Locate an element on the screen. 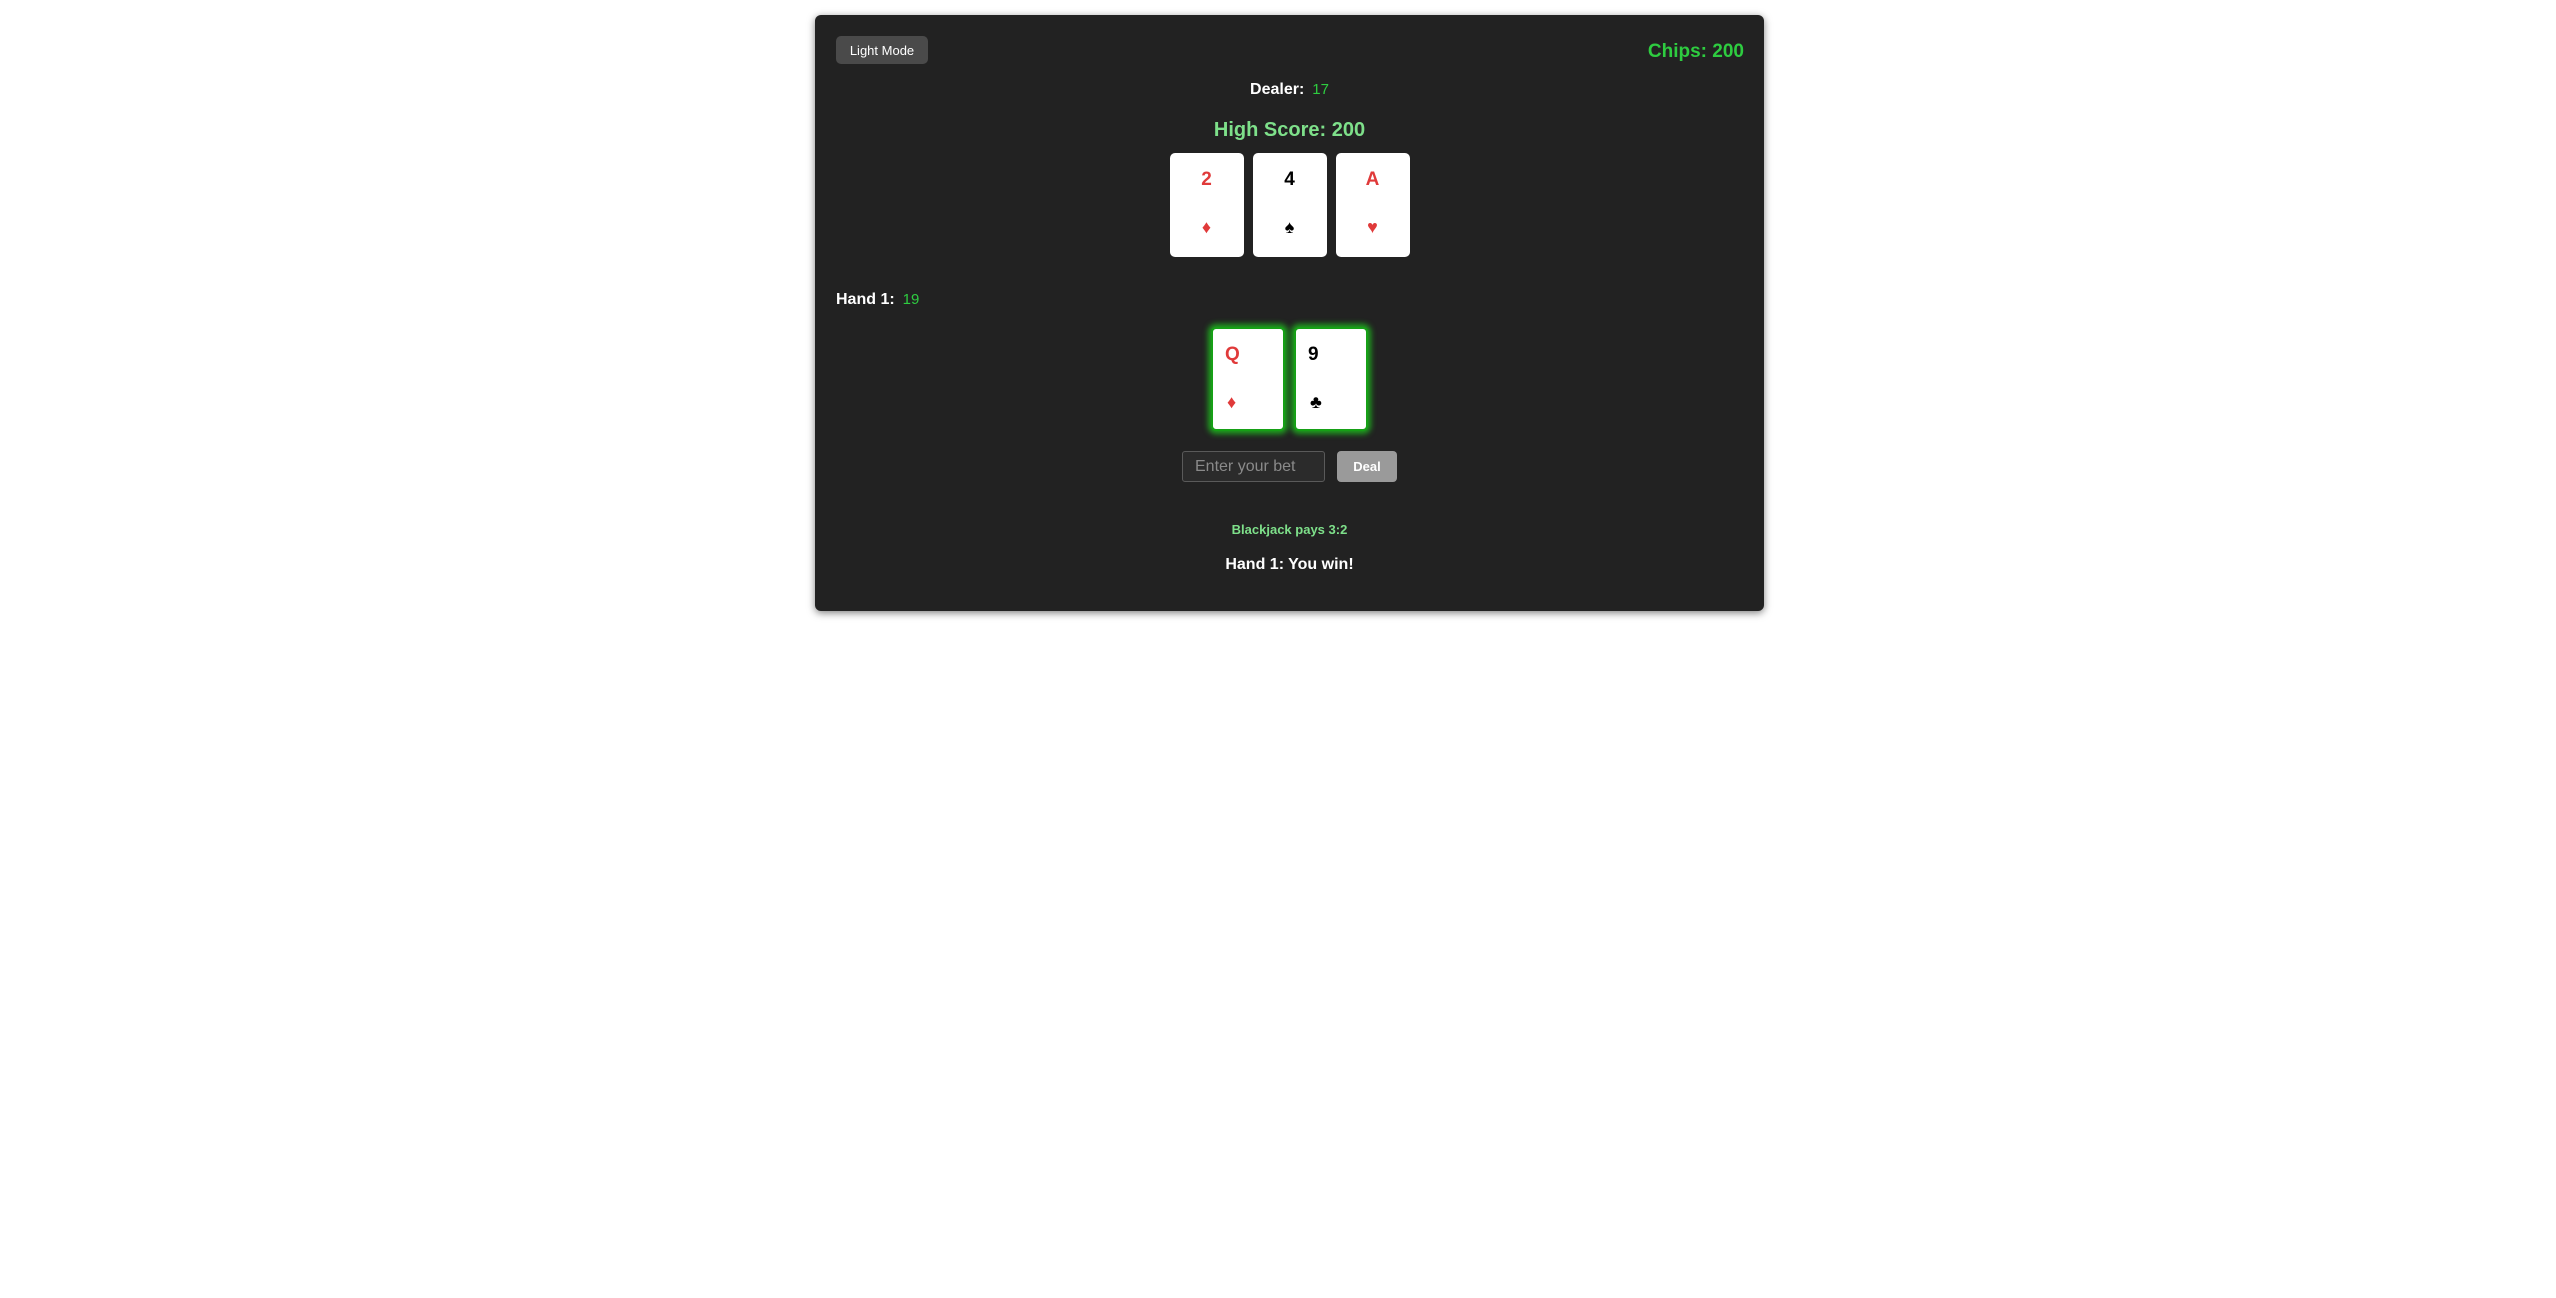 The width and height of the screenshot is (2556, 1298). deal-button: Deal is located at coordinates (1367, 466).